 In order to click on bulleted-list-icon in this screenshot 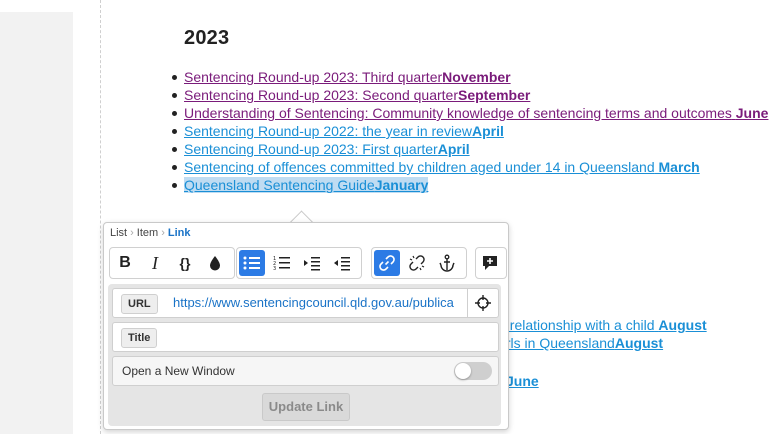, I will do `click(251, 263)`.